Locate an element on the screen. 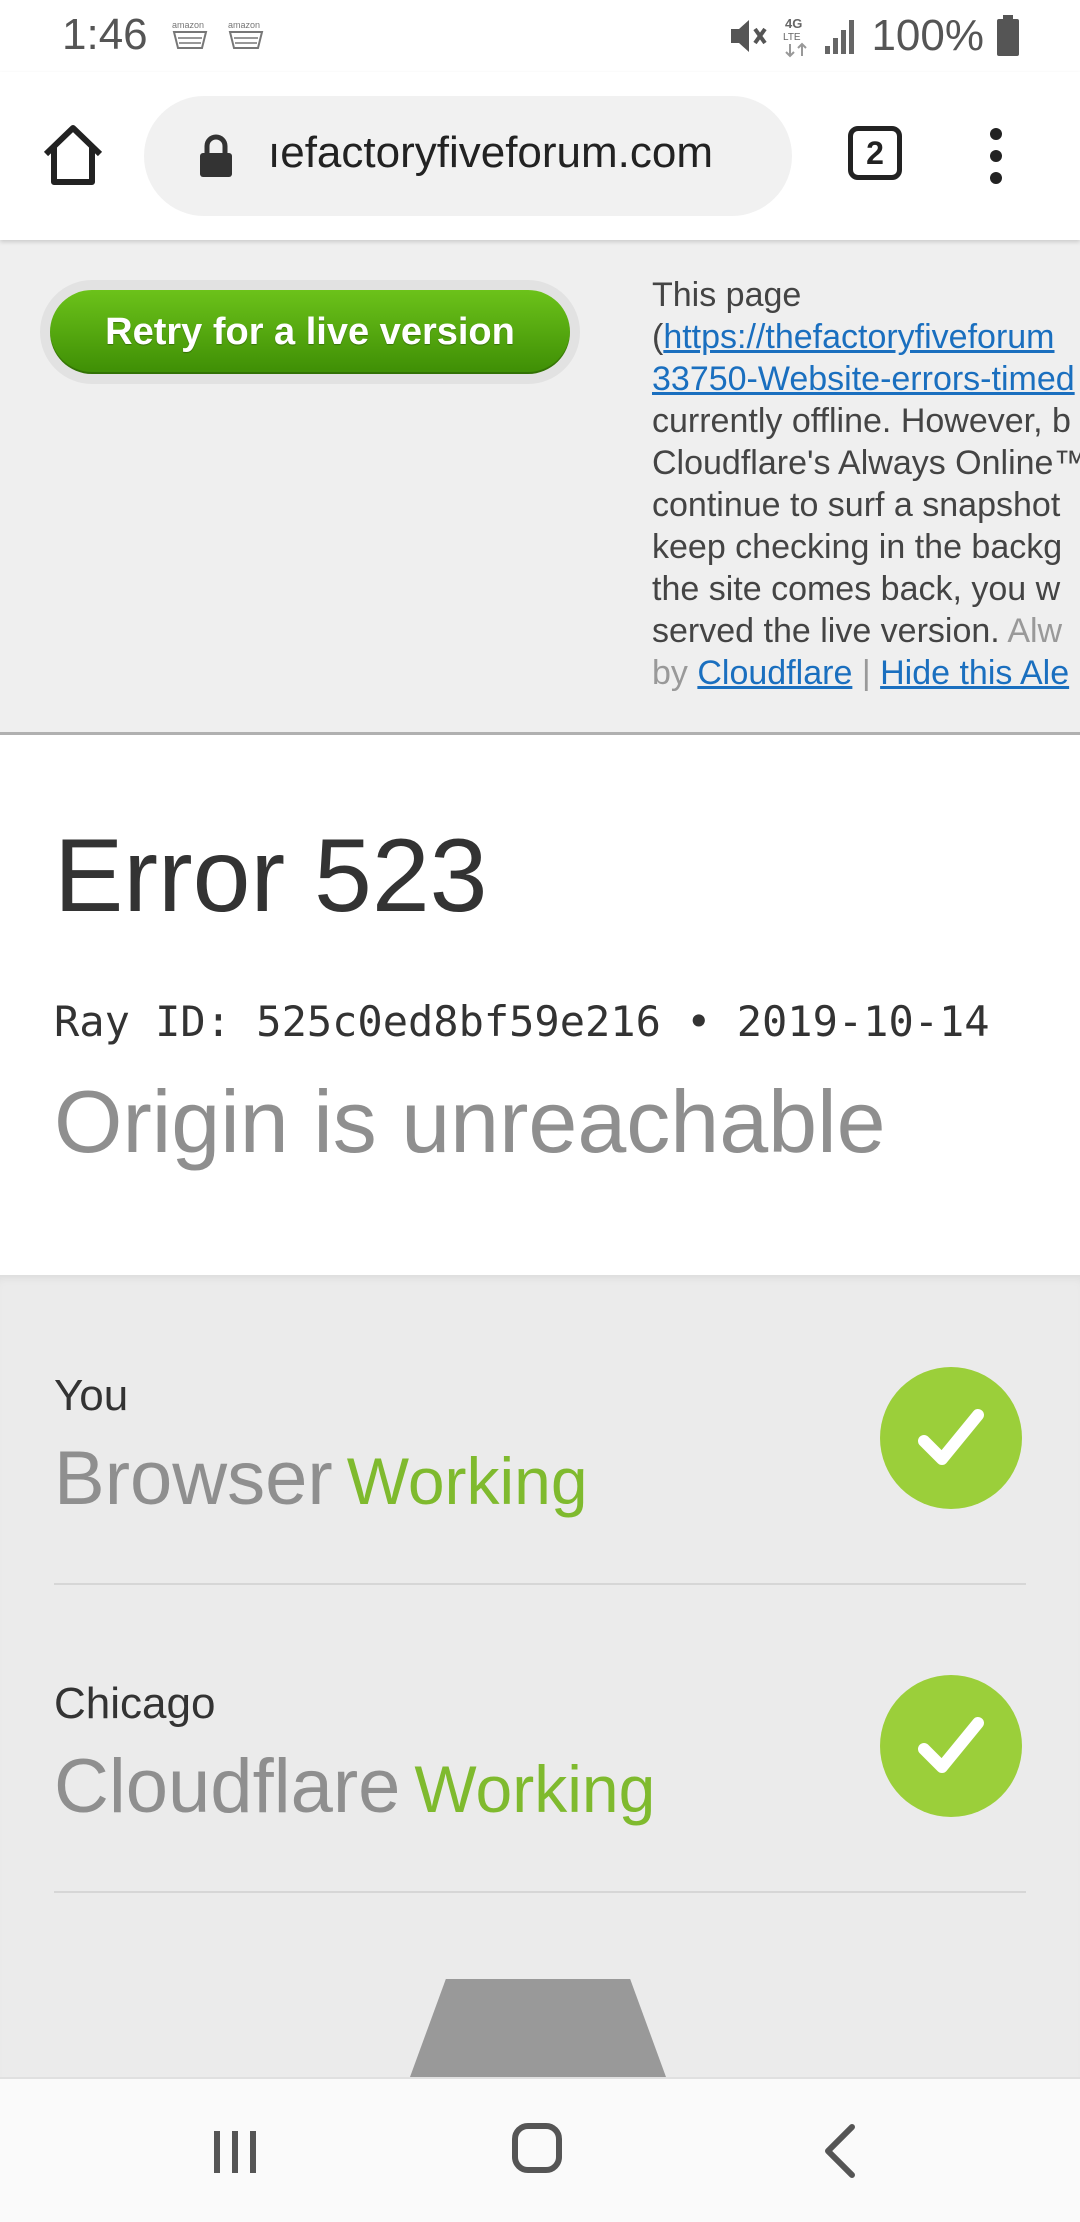 Image resolution: width=1080 pixels, height=2222 pixels. url-text: ıefactoryfiveforum.com is located at coordinates (491, 152).